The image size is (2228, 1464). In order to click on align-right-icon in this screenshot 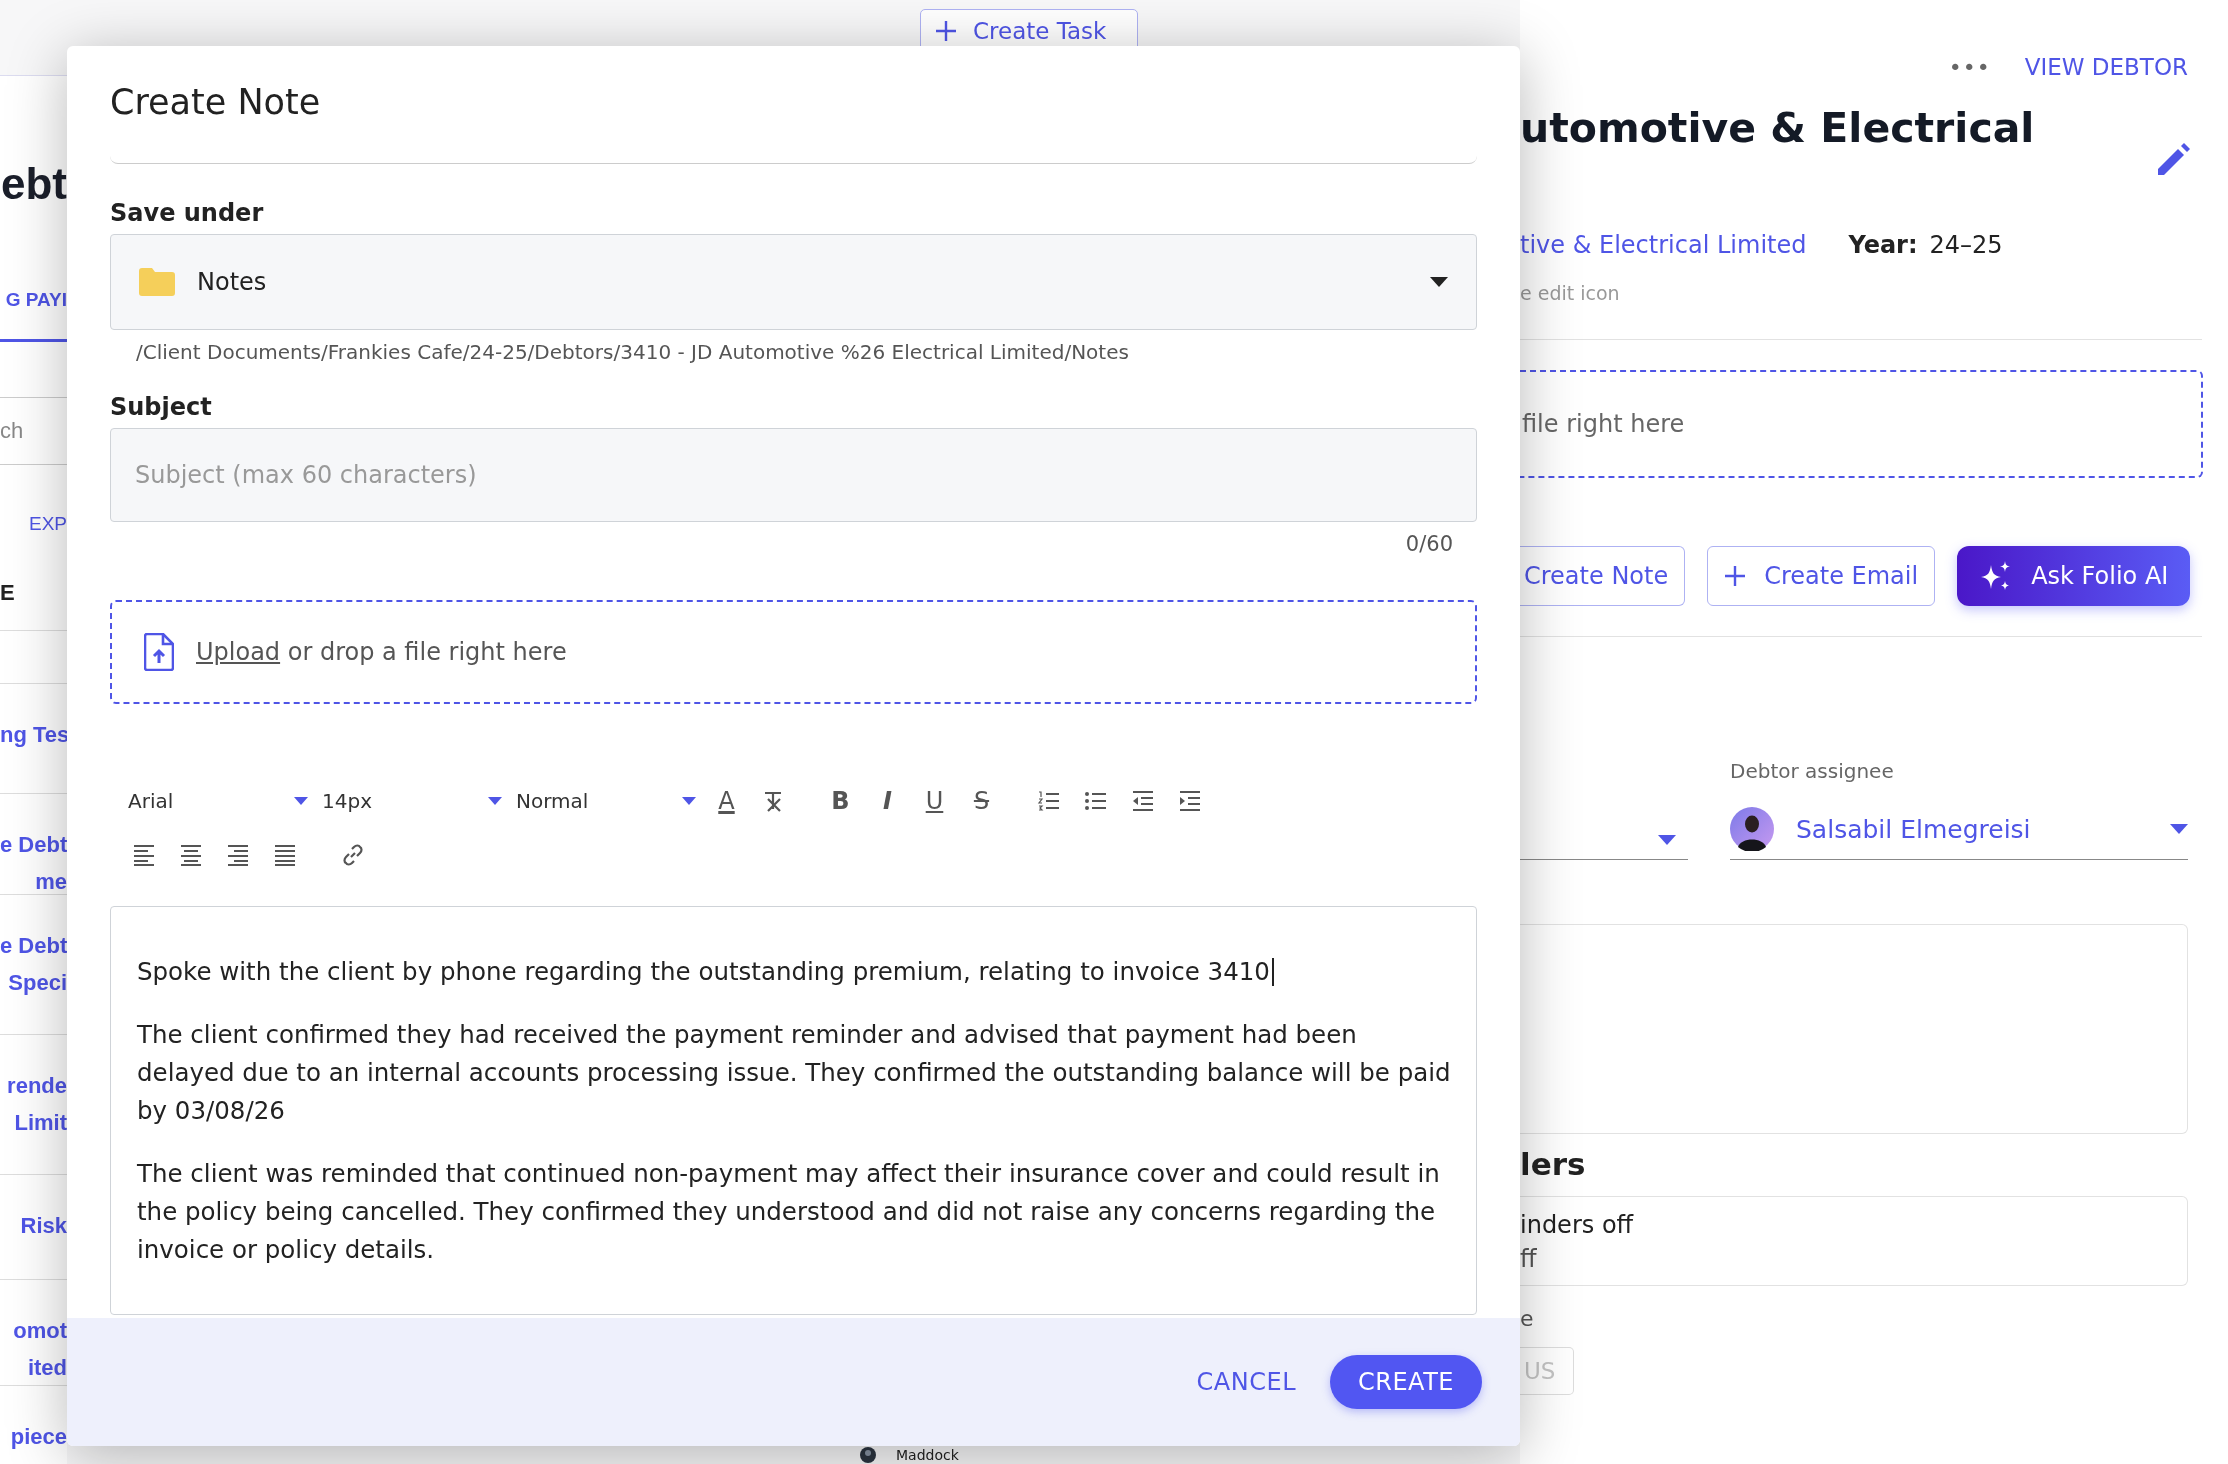, I will do `click(238, 855)`.